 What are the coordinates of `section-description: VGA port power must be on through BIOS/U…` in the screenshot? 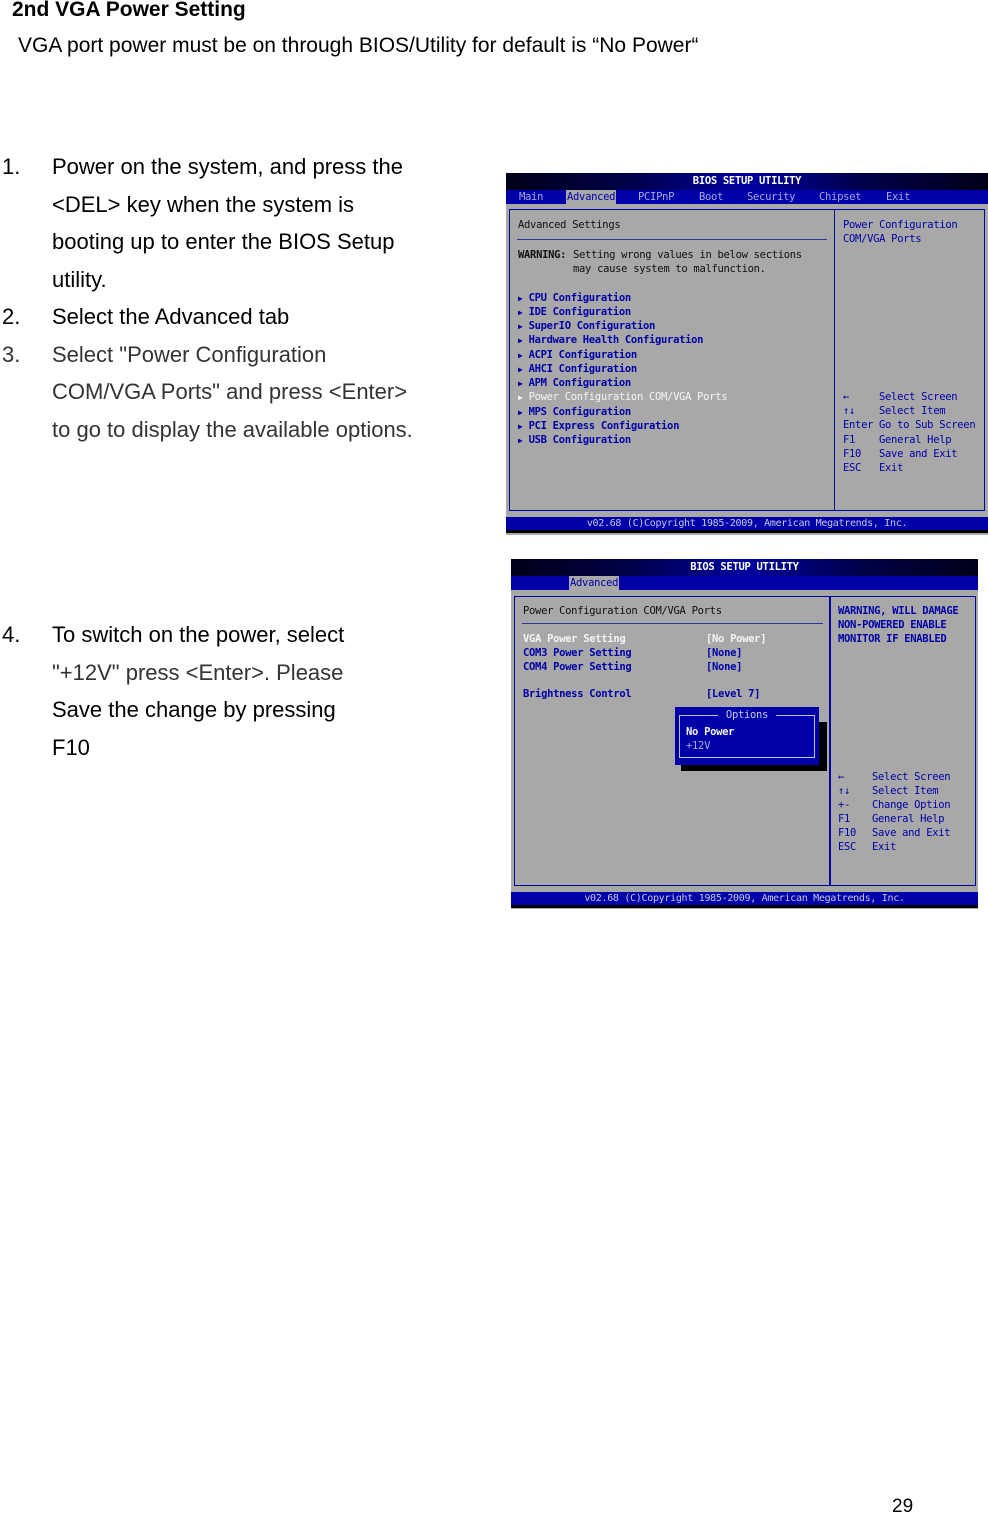 It's located at (358, 45).